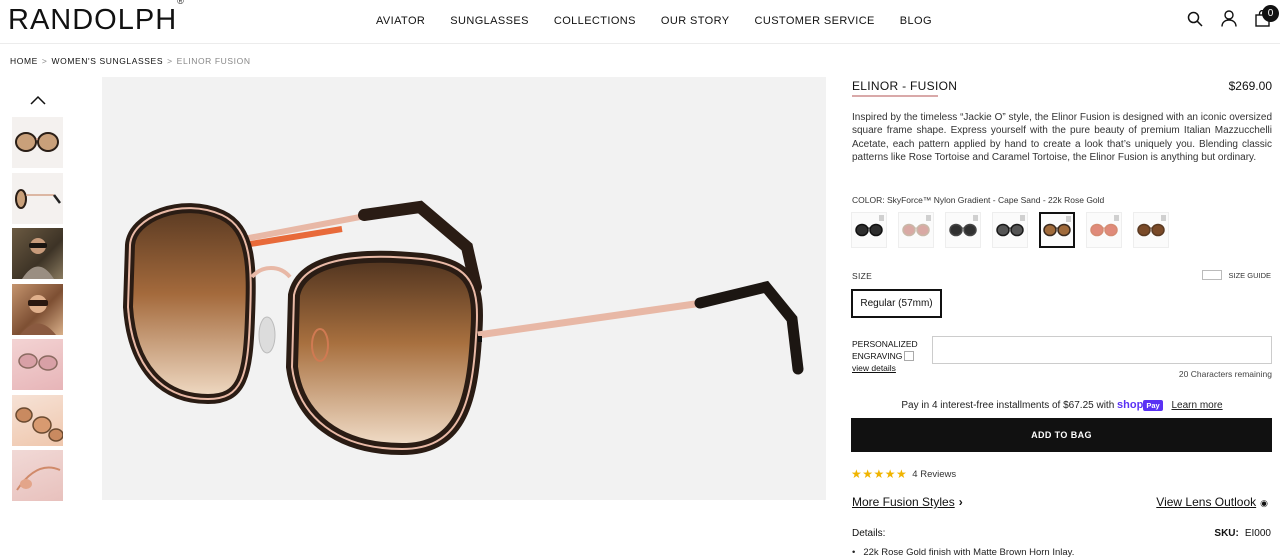 The width and height of the screenshot is (1280, 560). What do you see at coordinates (1250, 86) in the screenshot?
I see `product-price: $269.00` at bounding box center [1250, 86].